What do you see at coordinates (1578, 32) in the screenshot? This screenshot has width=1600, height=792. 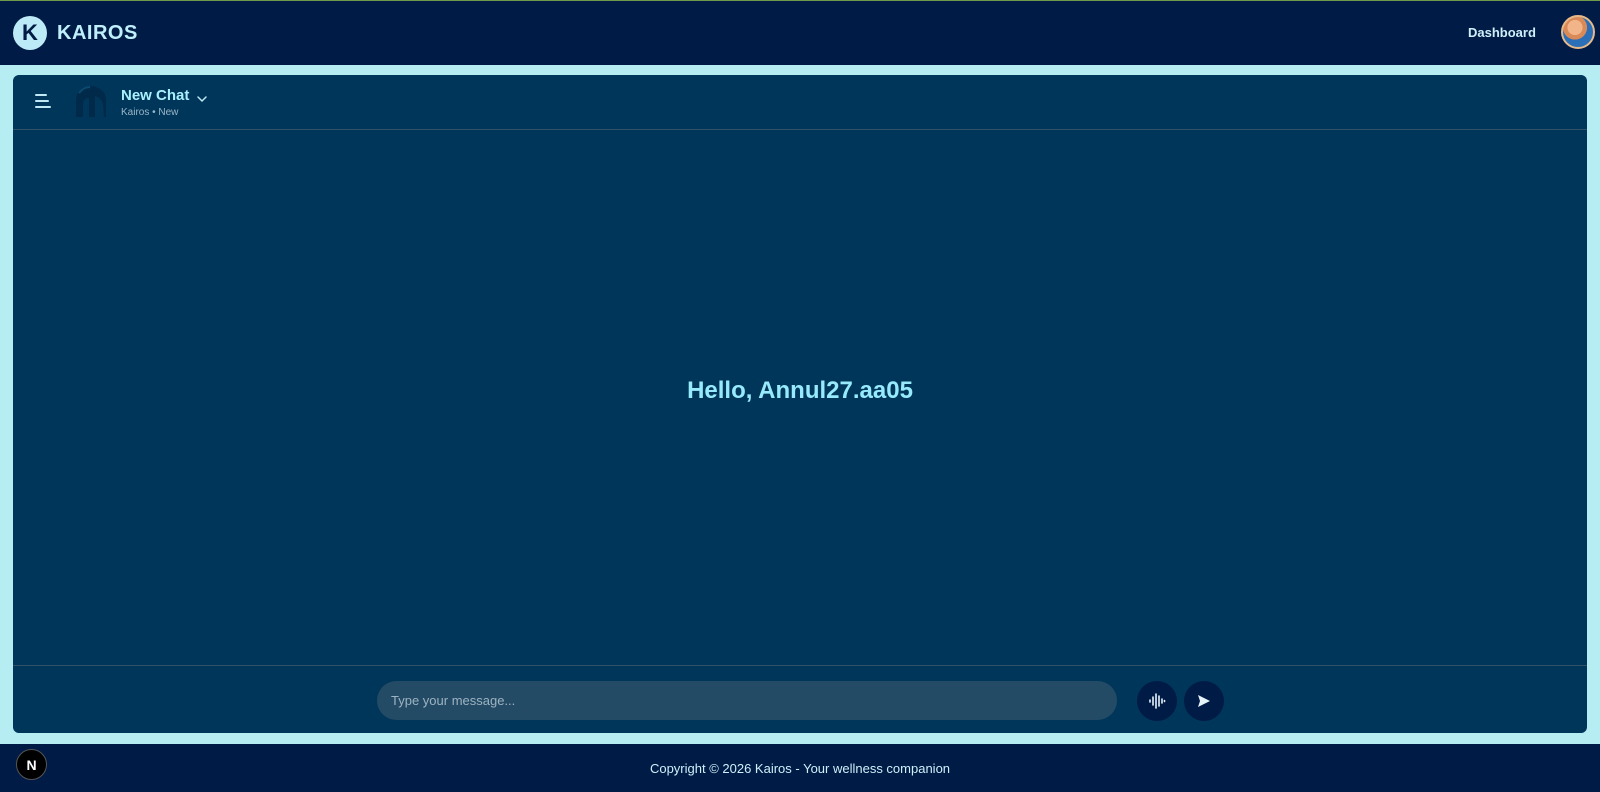 I see `user-avatar` at bounding box center [1578, 32].